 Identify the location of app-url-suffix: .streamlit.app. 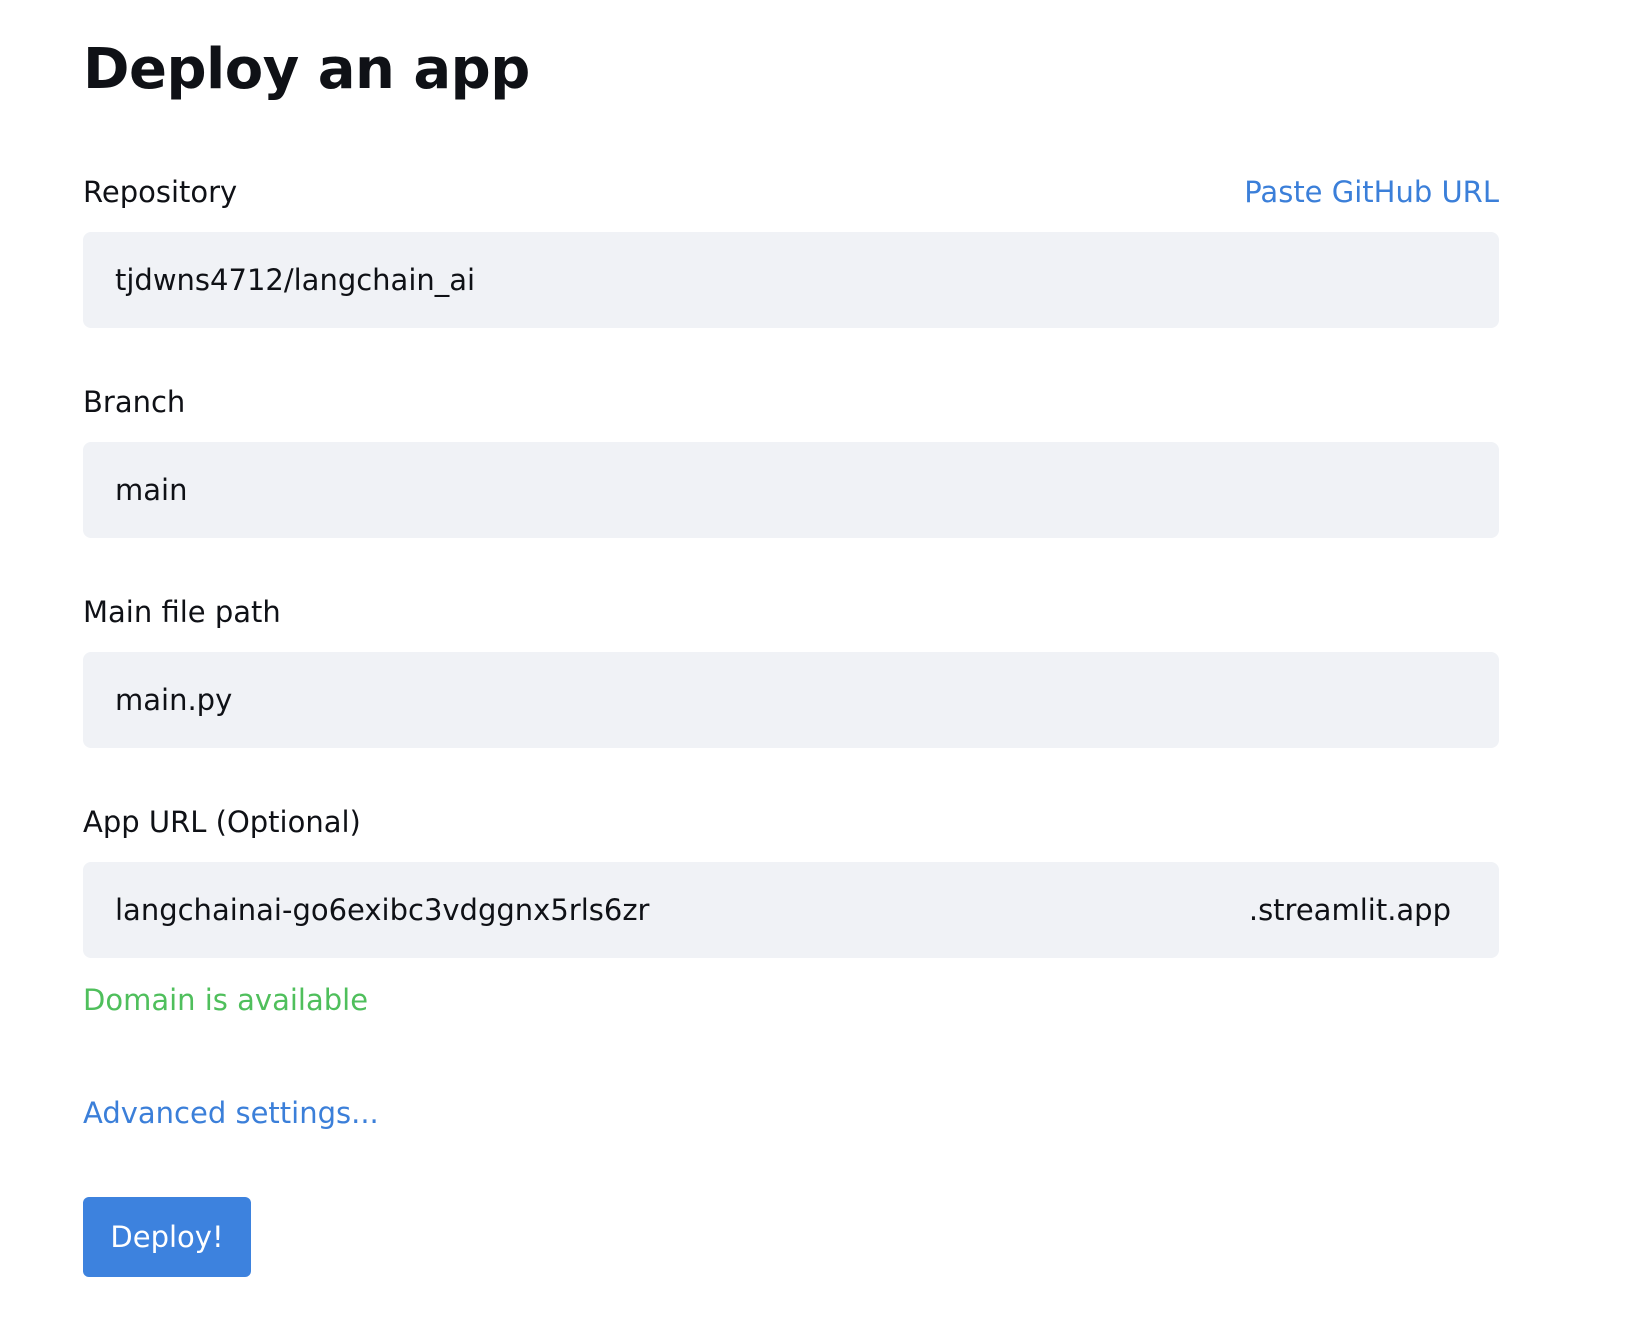
(1349, 910).